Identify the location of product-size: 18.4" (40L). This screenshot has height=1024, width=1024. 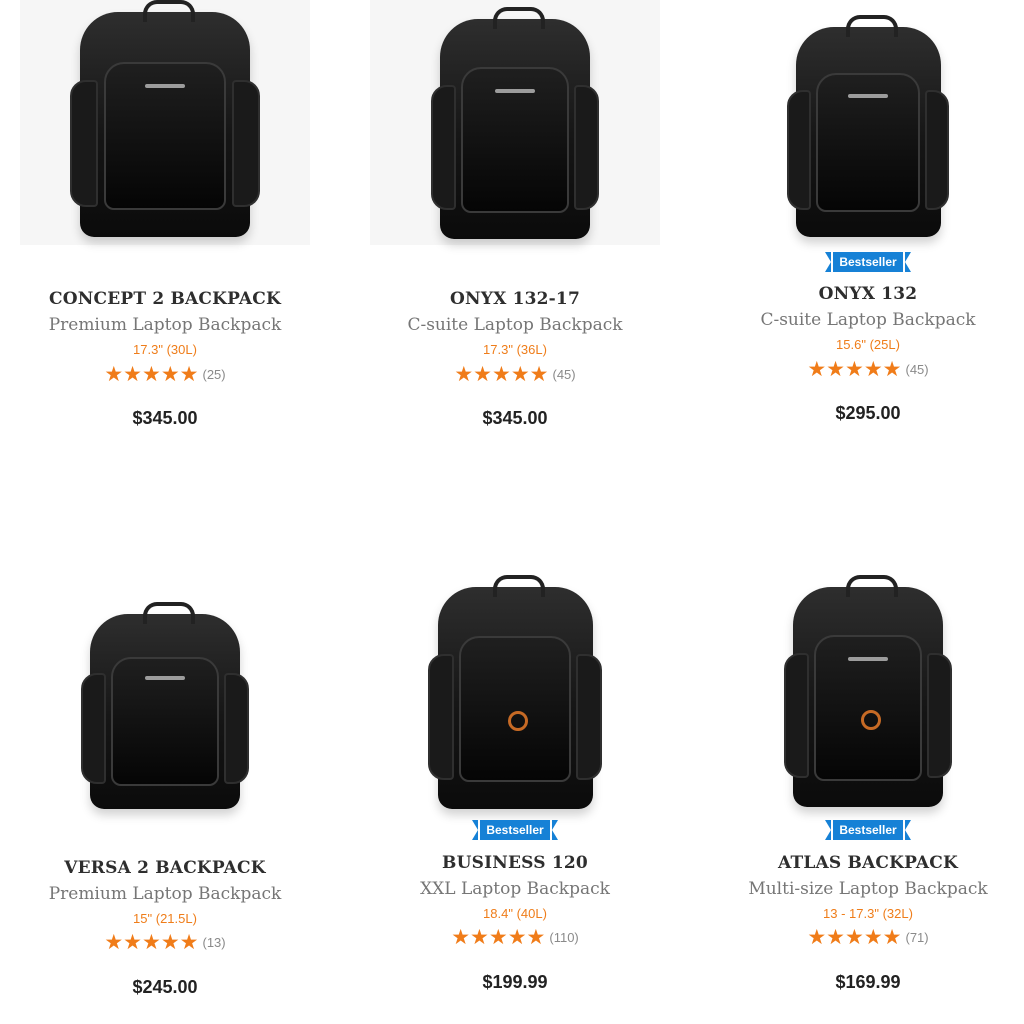
(515, 913).